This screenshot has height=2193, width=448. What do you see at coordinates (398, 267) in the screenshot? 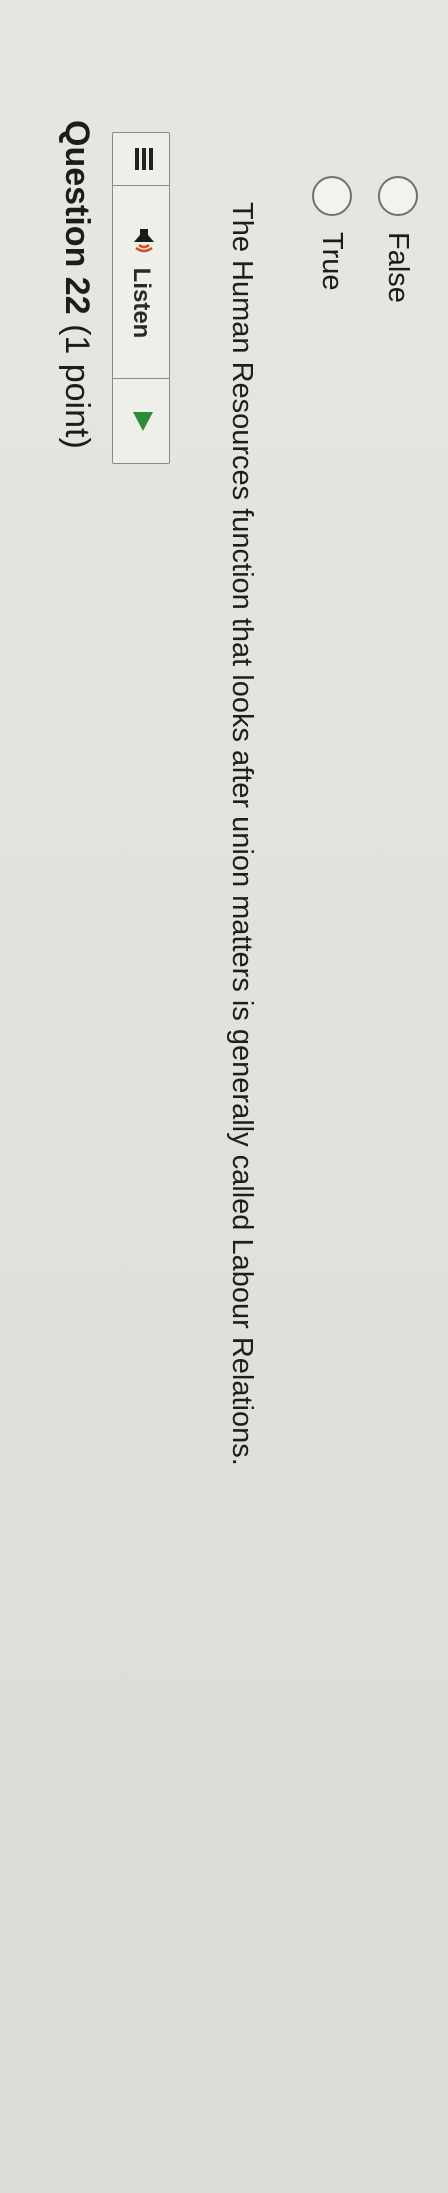
I see `option-false-label: False` at bounding box center [398, 267].